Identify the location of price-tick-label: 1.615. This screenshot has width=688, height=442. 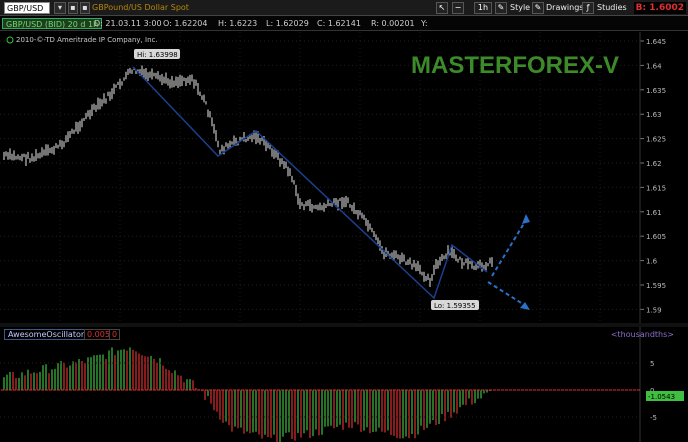
(656, 188).